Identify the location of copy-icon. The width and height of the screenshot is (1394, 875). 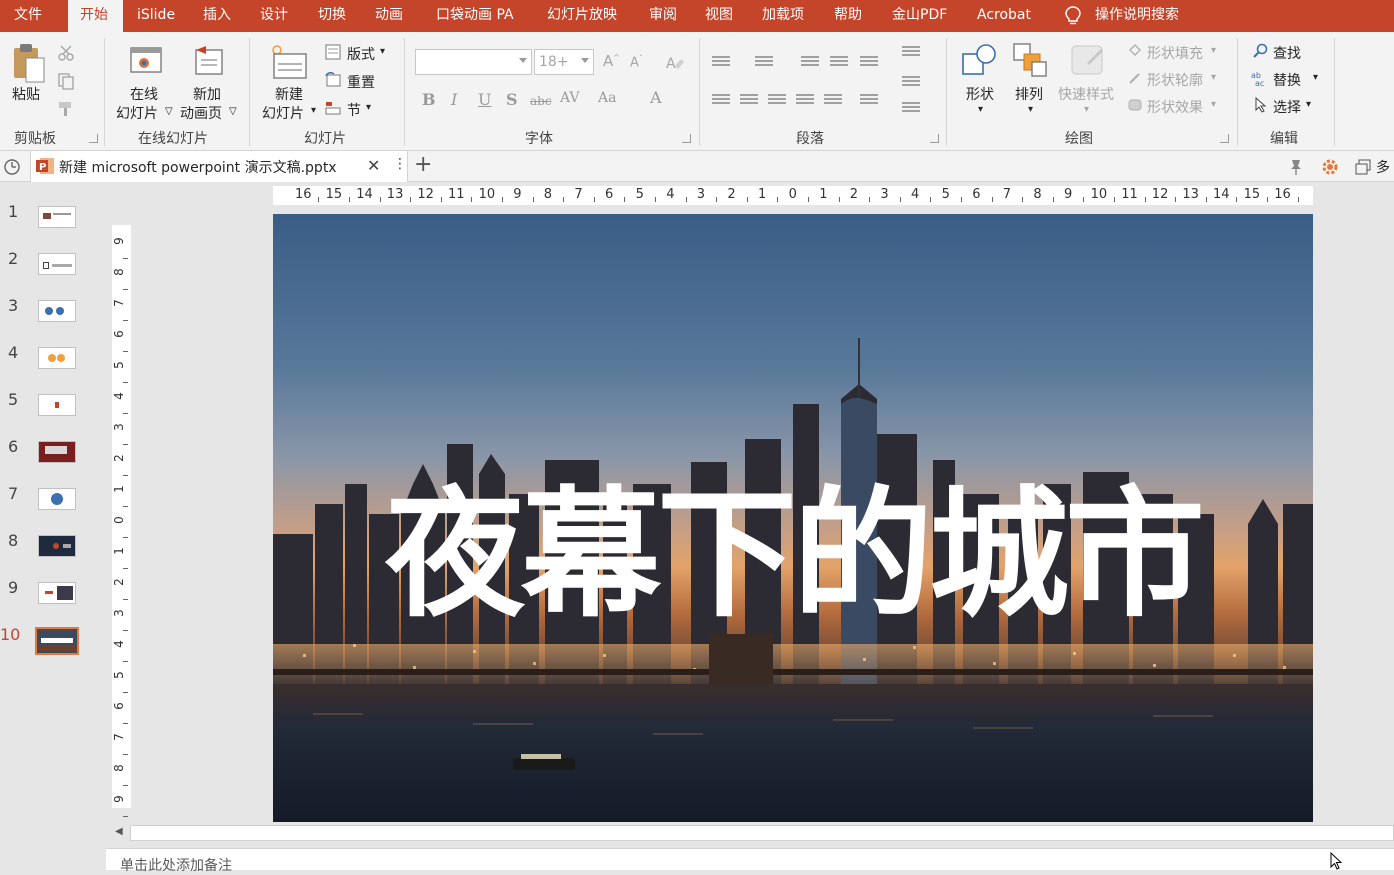
(66, 81).